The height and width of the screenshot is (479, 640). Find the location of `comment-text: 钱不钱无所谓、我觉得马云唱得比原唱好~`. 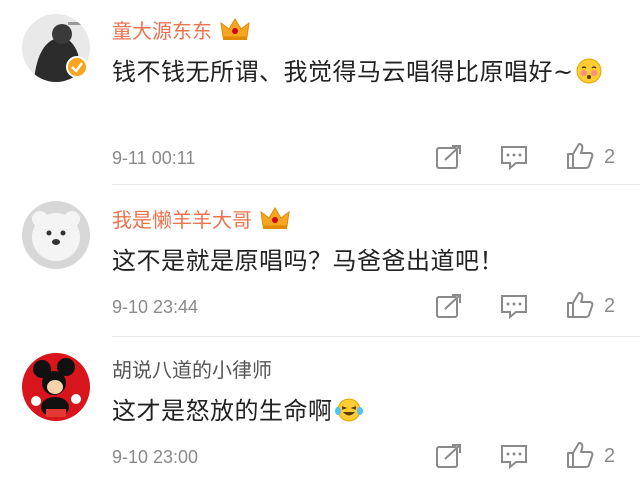

comment-text: 钱不钱无所谓、我觉得马云唱得比原唱好~ is located at coordinates (366, 74).